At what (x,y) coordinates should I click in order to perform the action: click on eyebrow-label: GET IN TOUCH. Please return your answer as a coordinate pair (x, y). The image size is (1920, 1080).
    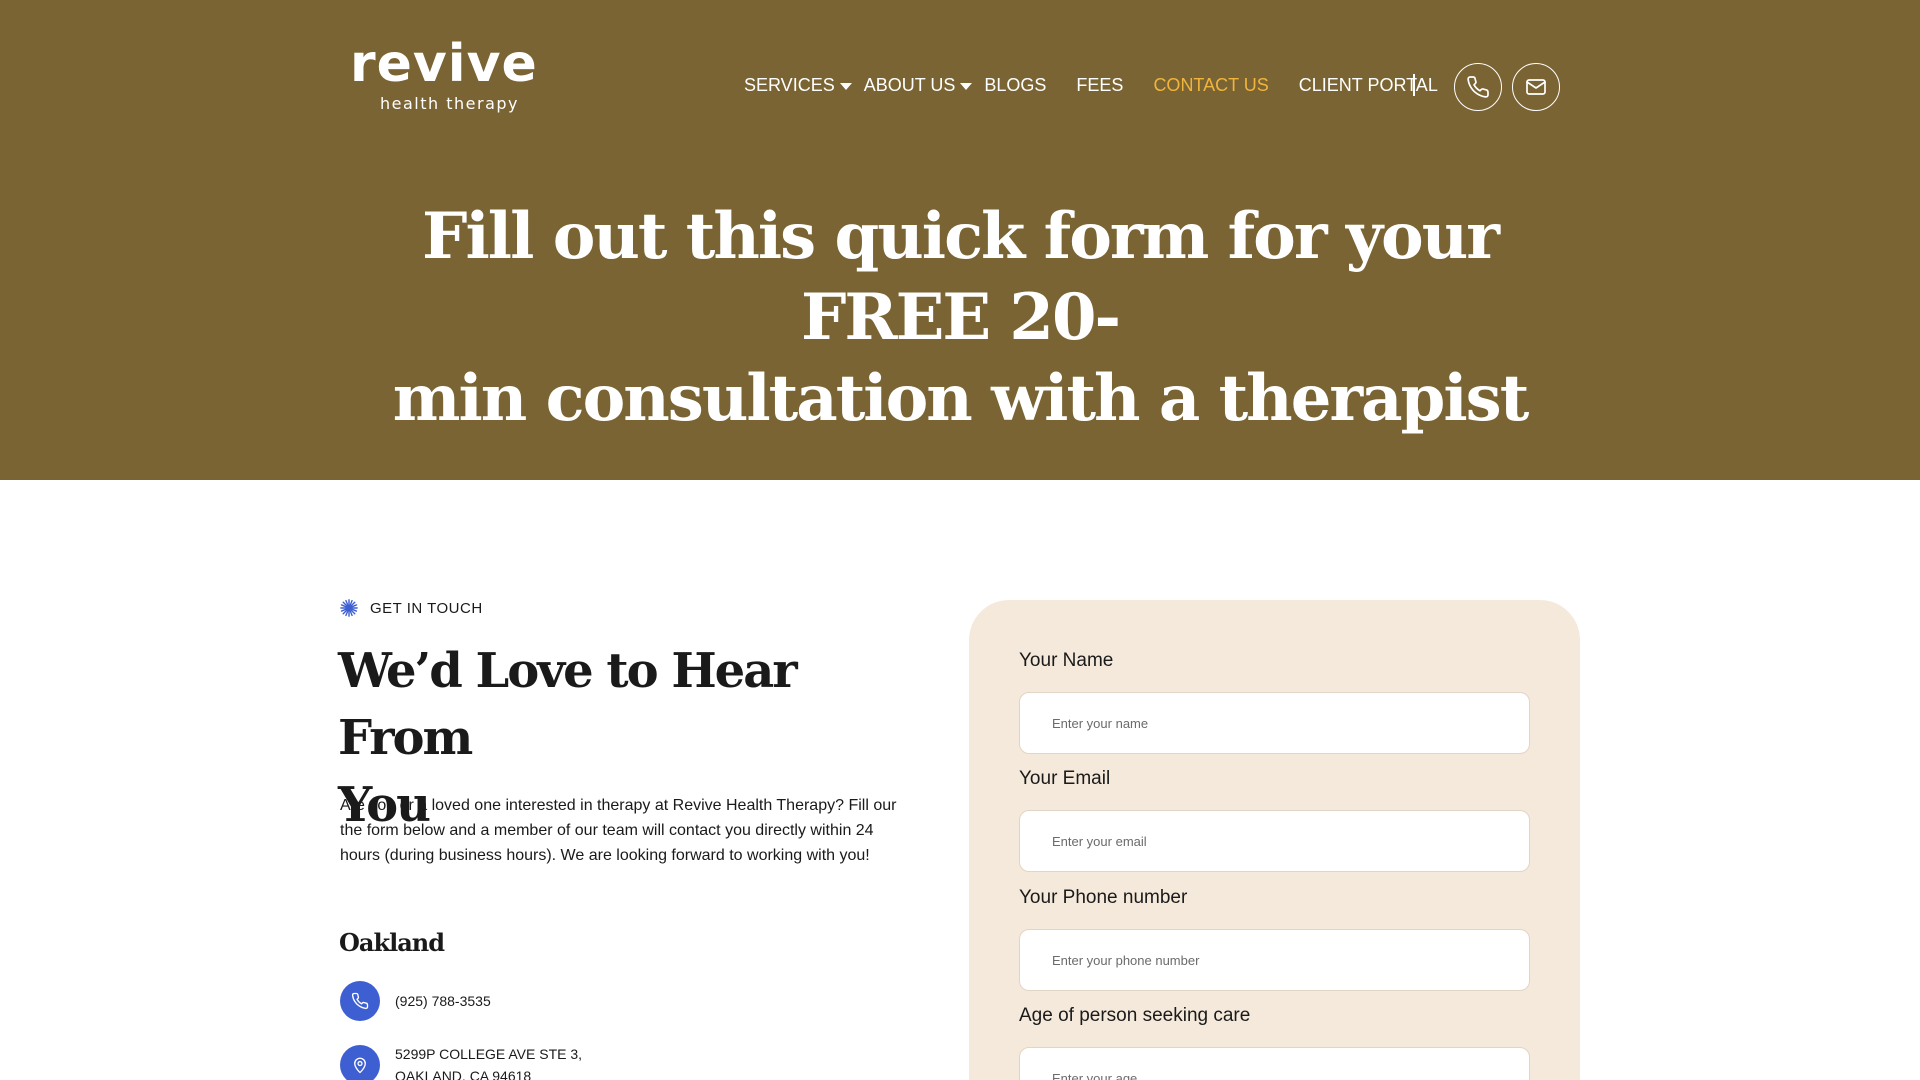
    Looking at the image, I should click on (426, 608).